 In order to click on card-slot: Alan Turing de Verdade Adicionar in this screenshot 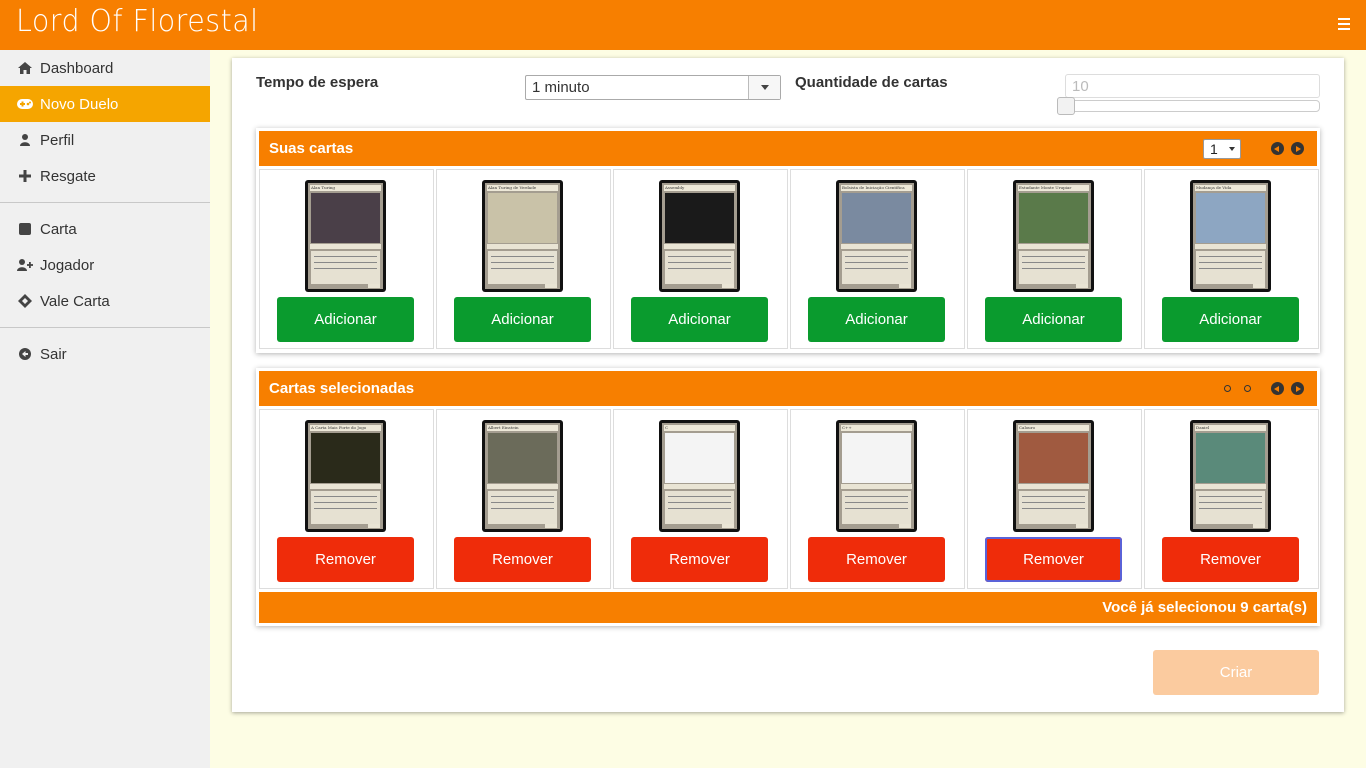, I will do `click(523, 259)`.